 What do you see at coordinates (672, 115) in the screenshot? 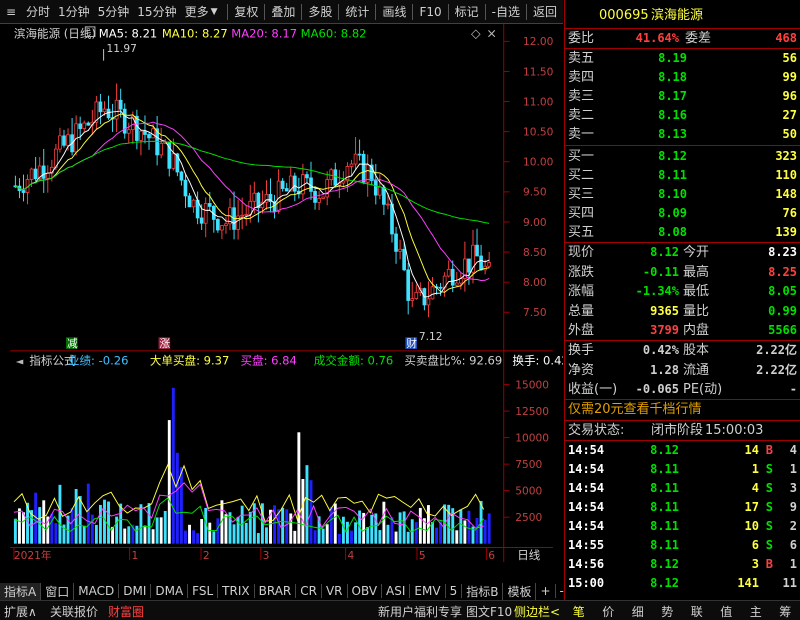
I see `ask-price: 8.16` at bounding box center [672, 115].